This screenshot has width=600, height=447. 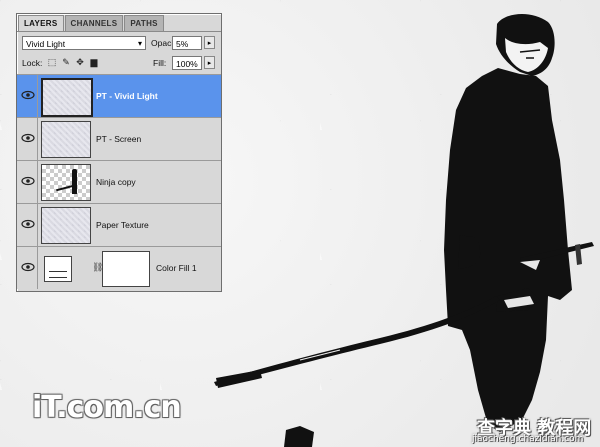 I want to click on layer-name: Paper Texture, so click(x=122, y=225).